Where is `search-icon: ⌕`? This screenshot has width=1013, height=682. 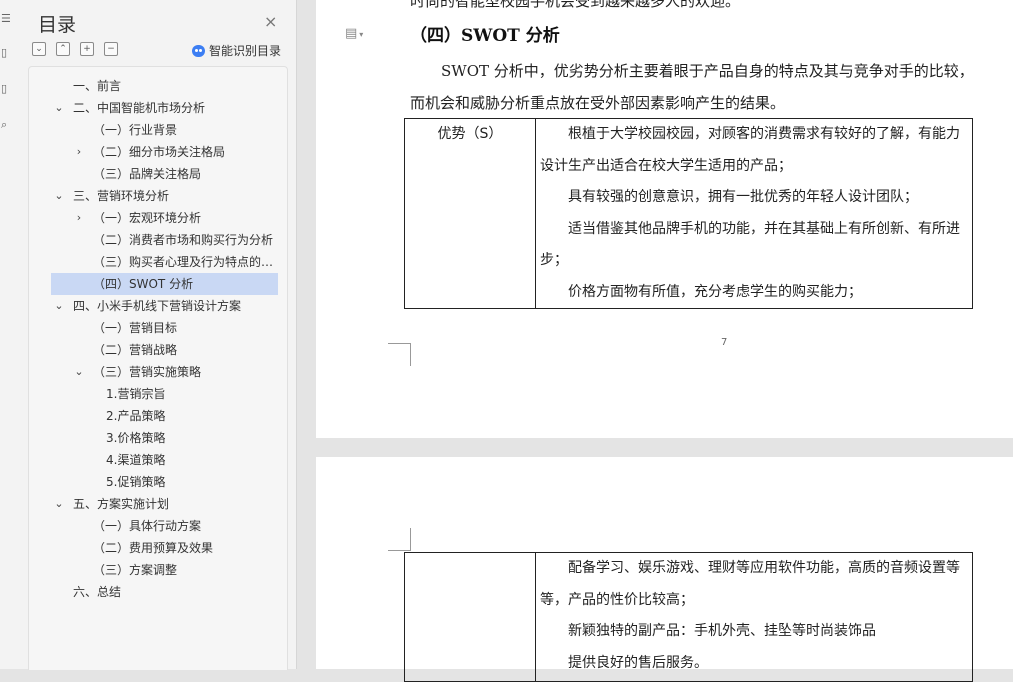 search-icon: ⌕ is located at coordinates (7, 125).